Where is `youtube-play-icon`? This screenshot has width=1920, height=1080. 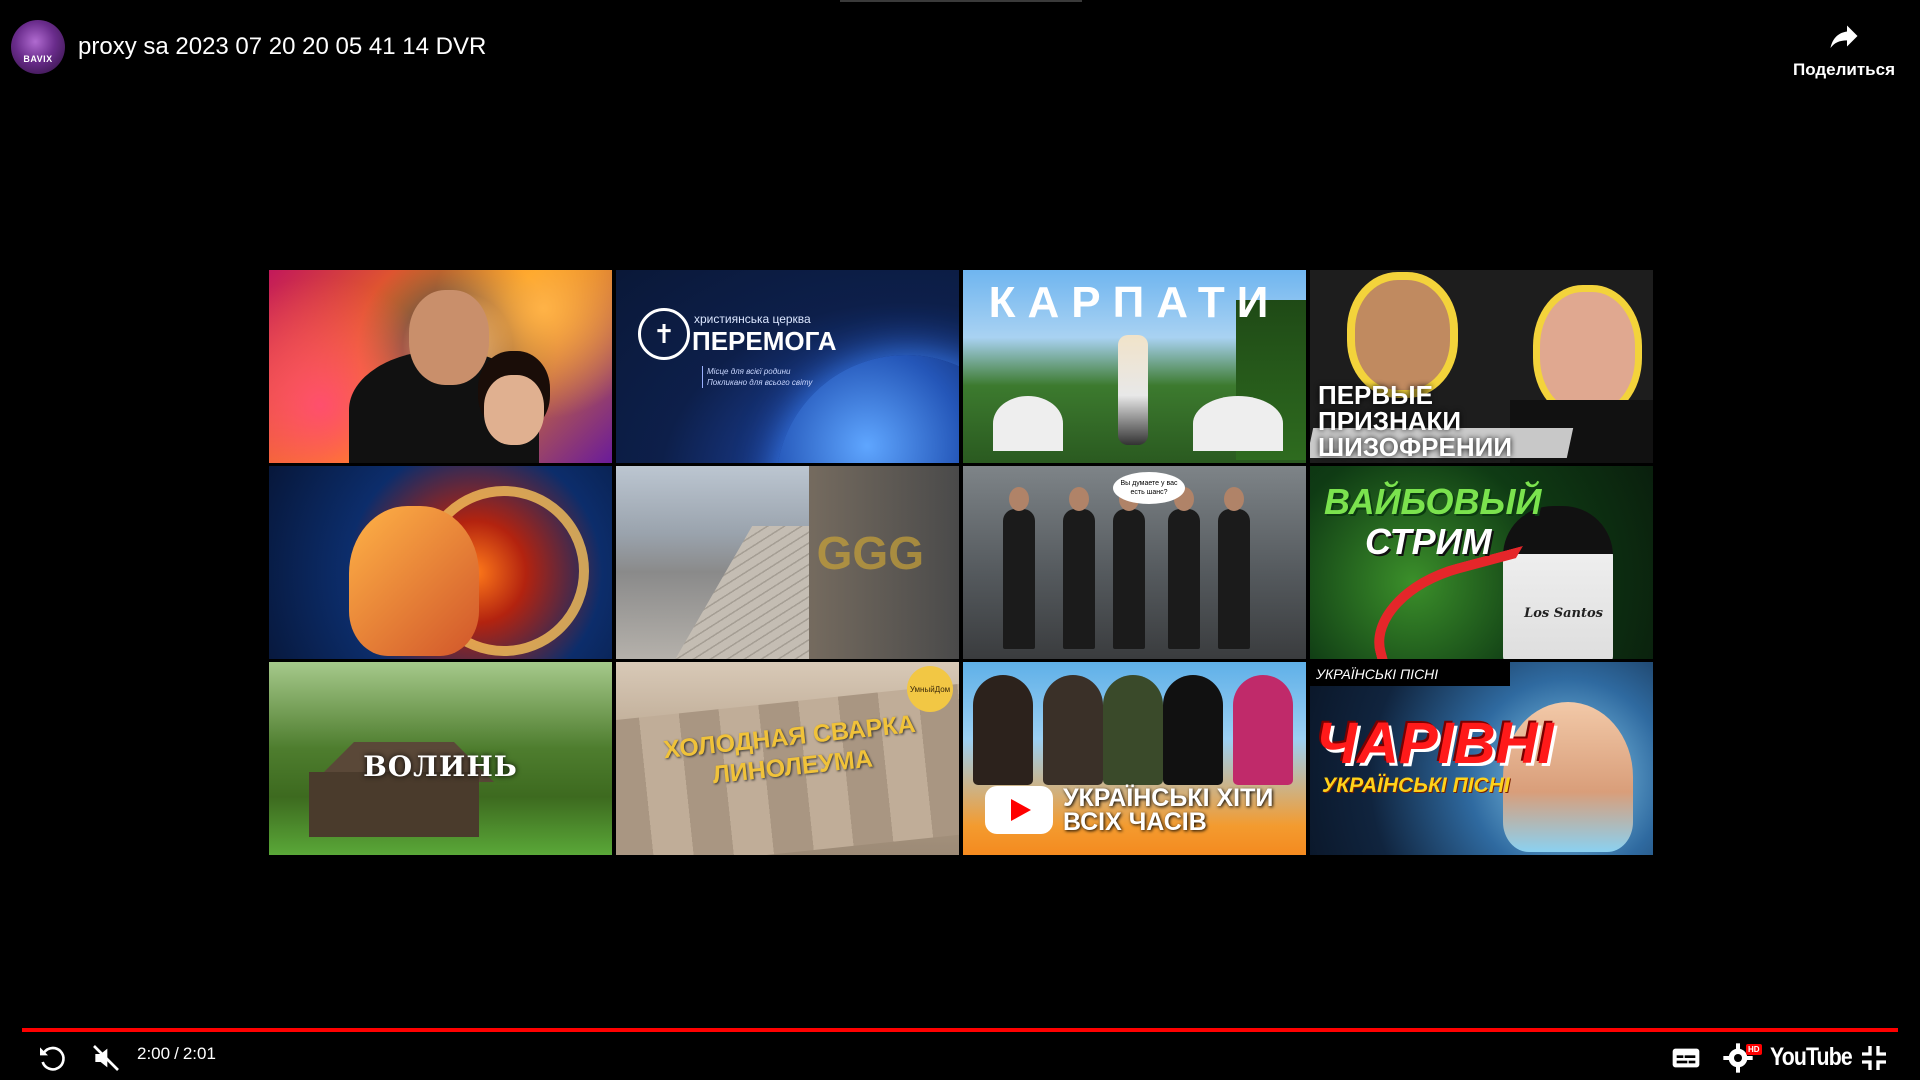
youtube-play-icon is located at coordinates (1019, 810).